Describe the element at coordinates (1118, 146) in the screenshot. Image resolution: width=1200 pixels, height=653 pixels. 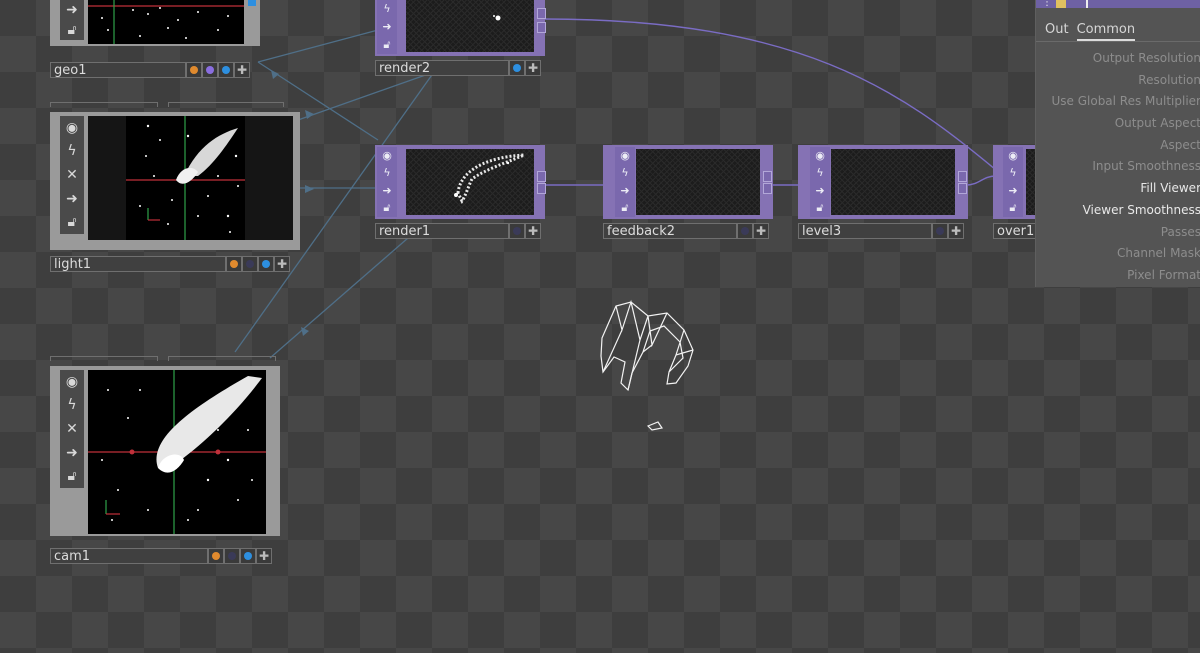
I see `param-aspect: Aspect` at that location.